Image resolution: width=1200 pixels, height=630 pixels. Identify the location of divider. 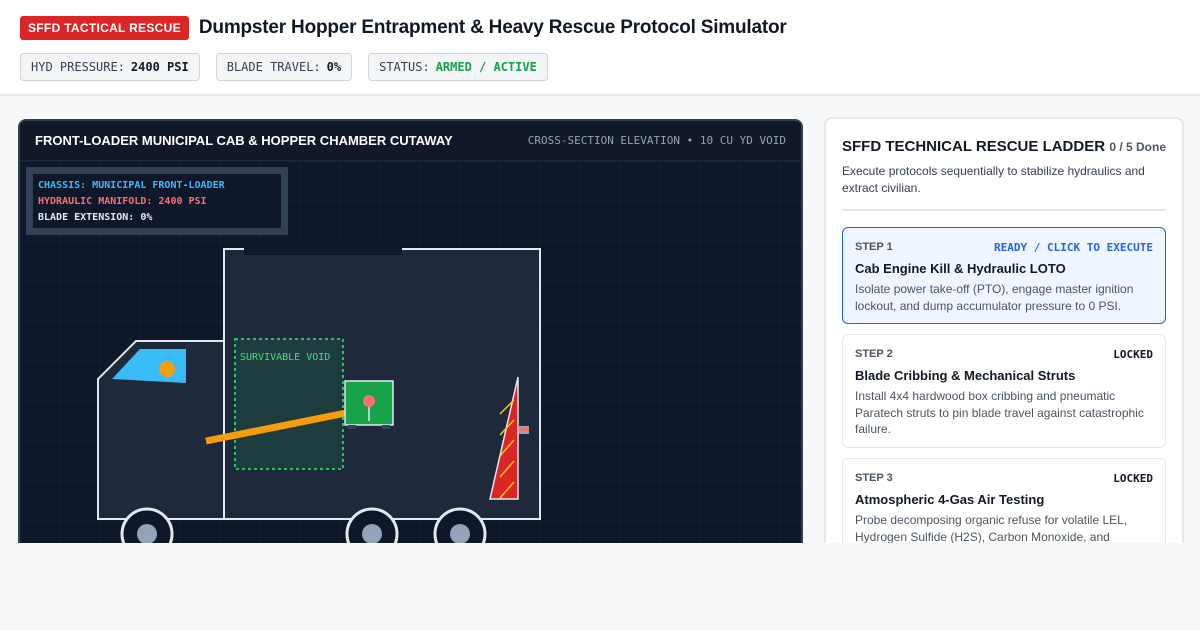
(1004, 210).